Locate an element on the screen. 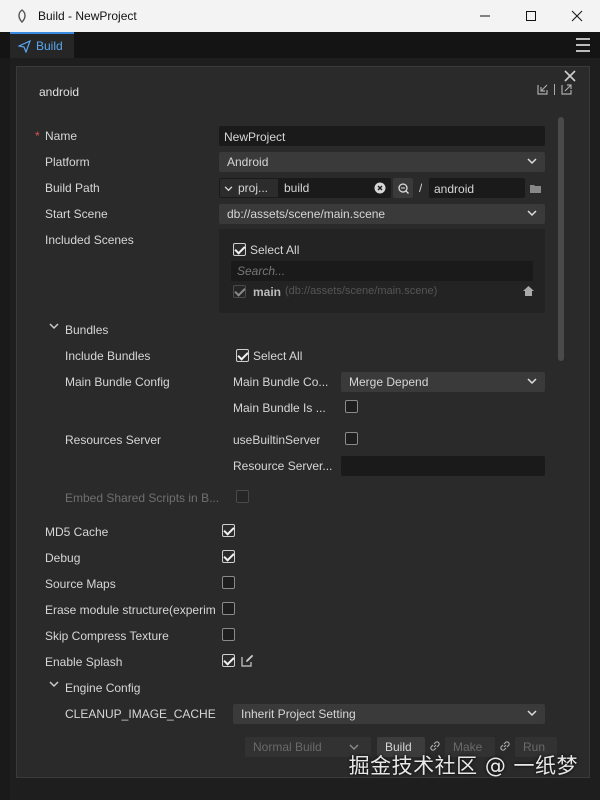 The image size is (600, 800). include-bundles-row: Include Bundles Select All is located at coordinates (295, 354).